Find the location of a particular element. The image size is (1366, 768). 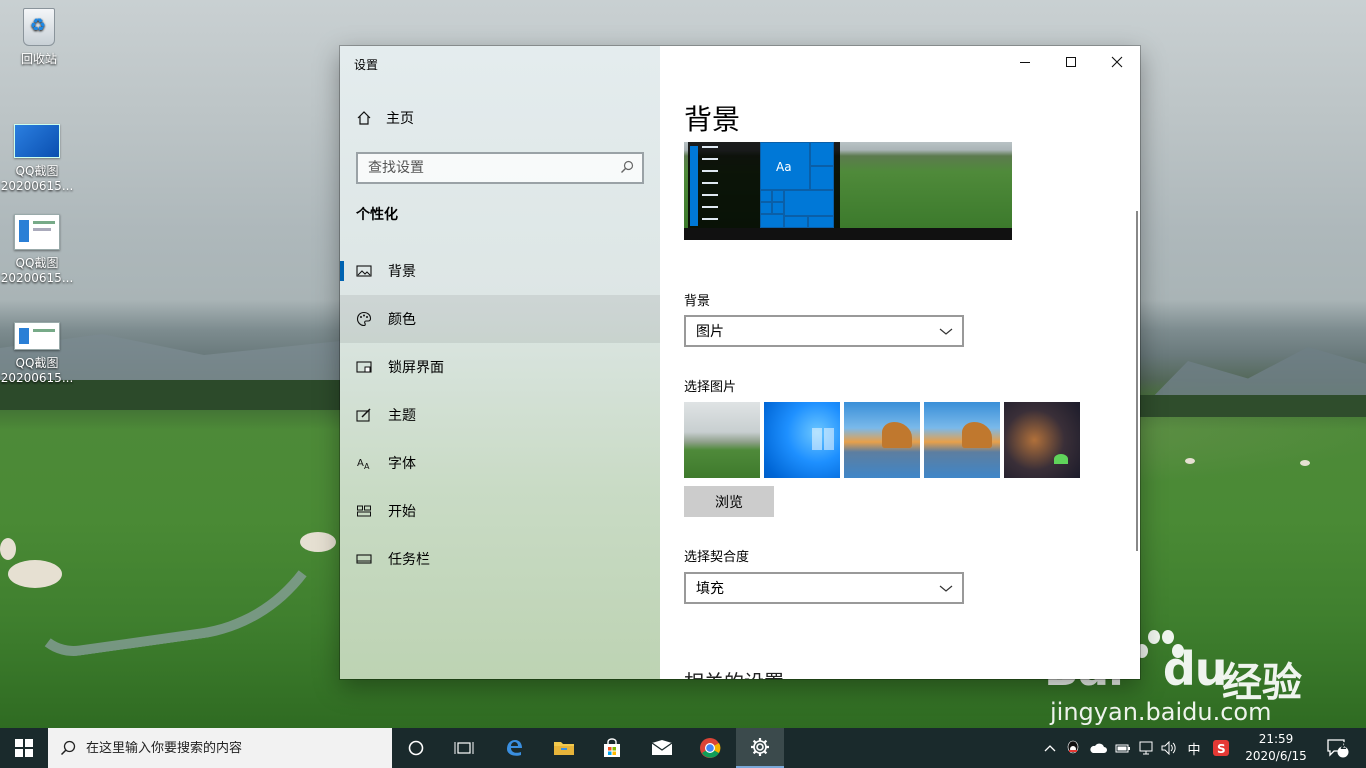

dropdown-value: 填充 is located at coordinates (710, 589).